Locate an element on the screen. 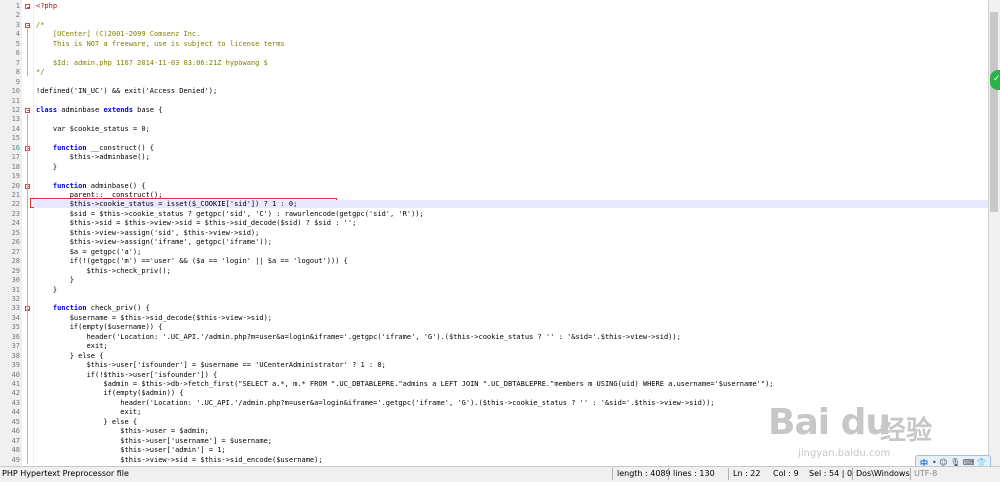  code-line: if(!$this->user['isfounder']) { is located at coordinates (127, 375).